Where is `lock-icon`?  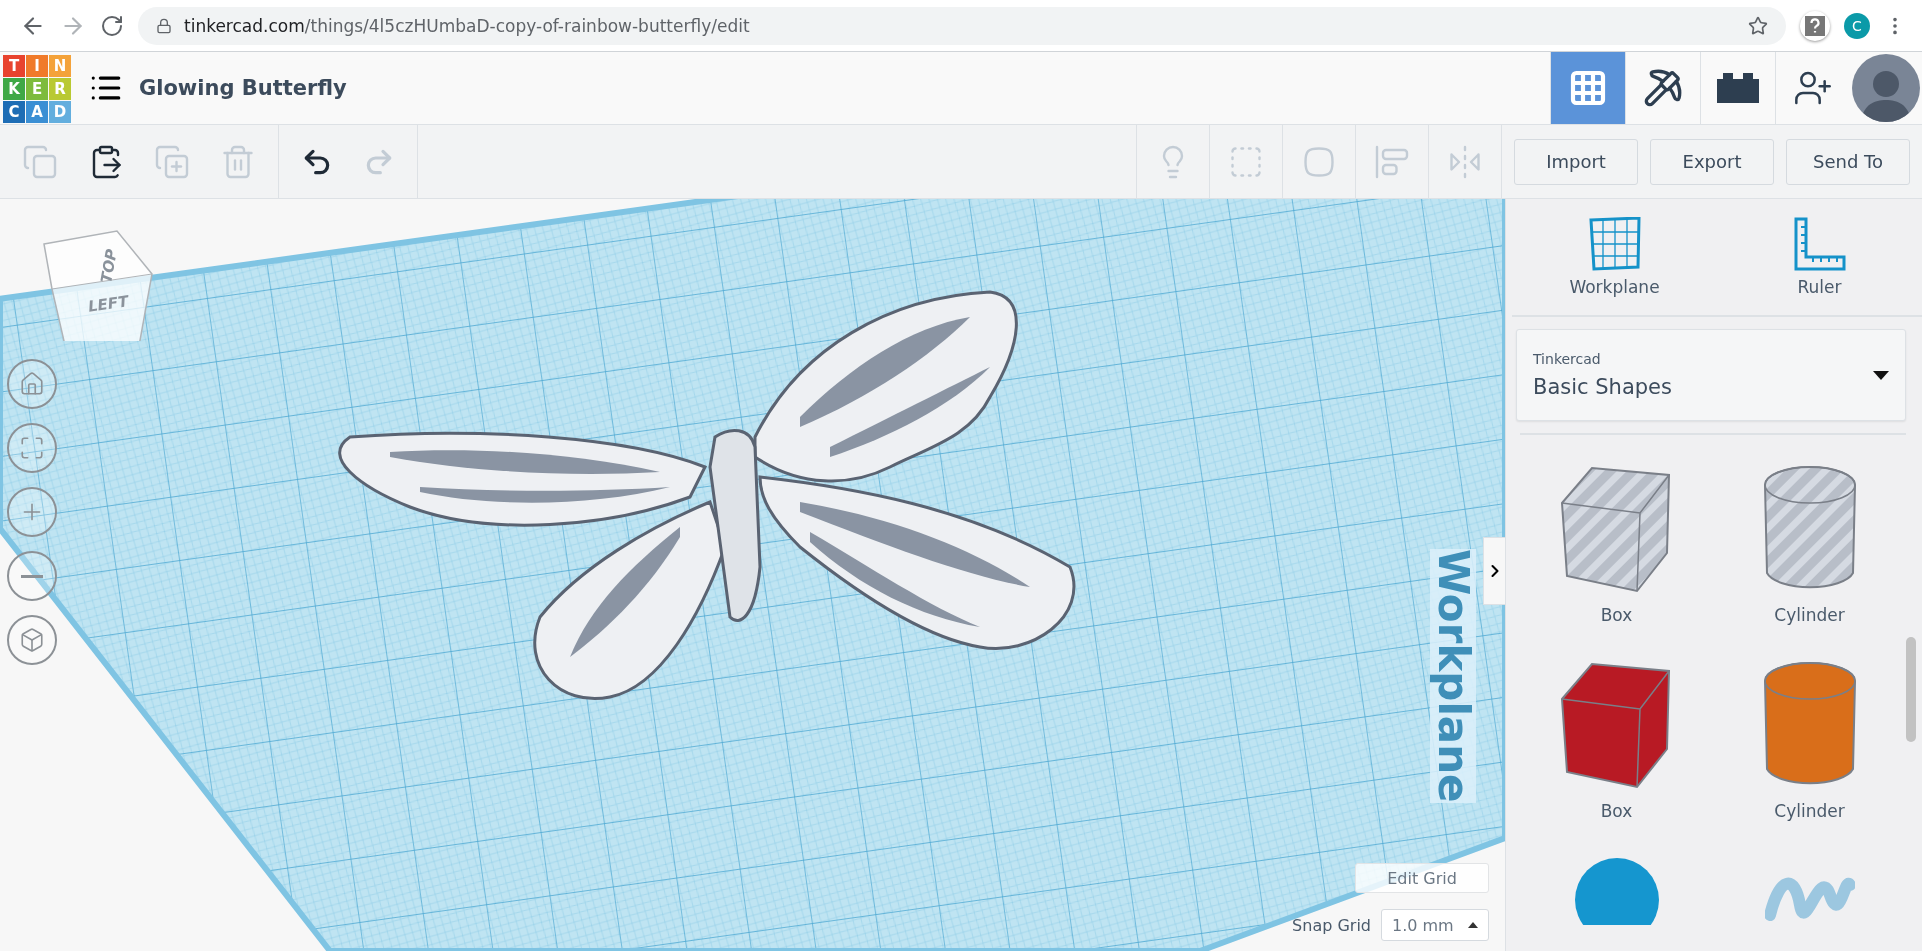 lock-icon is located at coordinates (164, 25).